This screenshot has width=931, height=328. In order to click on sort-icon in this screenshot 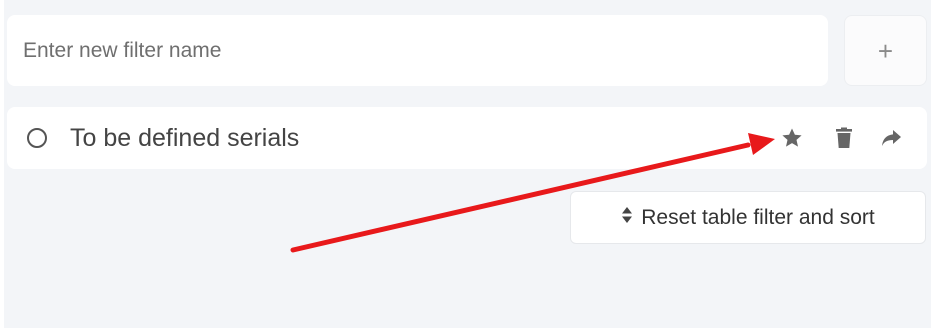, I will do `click(627, 217)`.